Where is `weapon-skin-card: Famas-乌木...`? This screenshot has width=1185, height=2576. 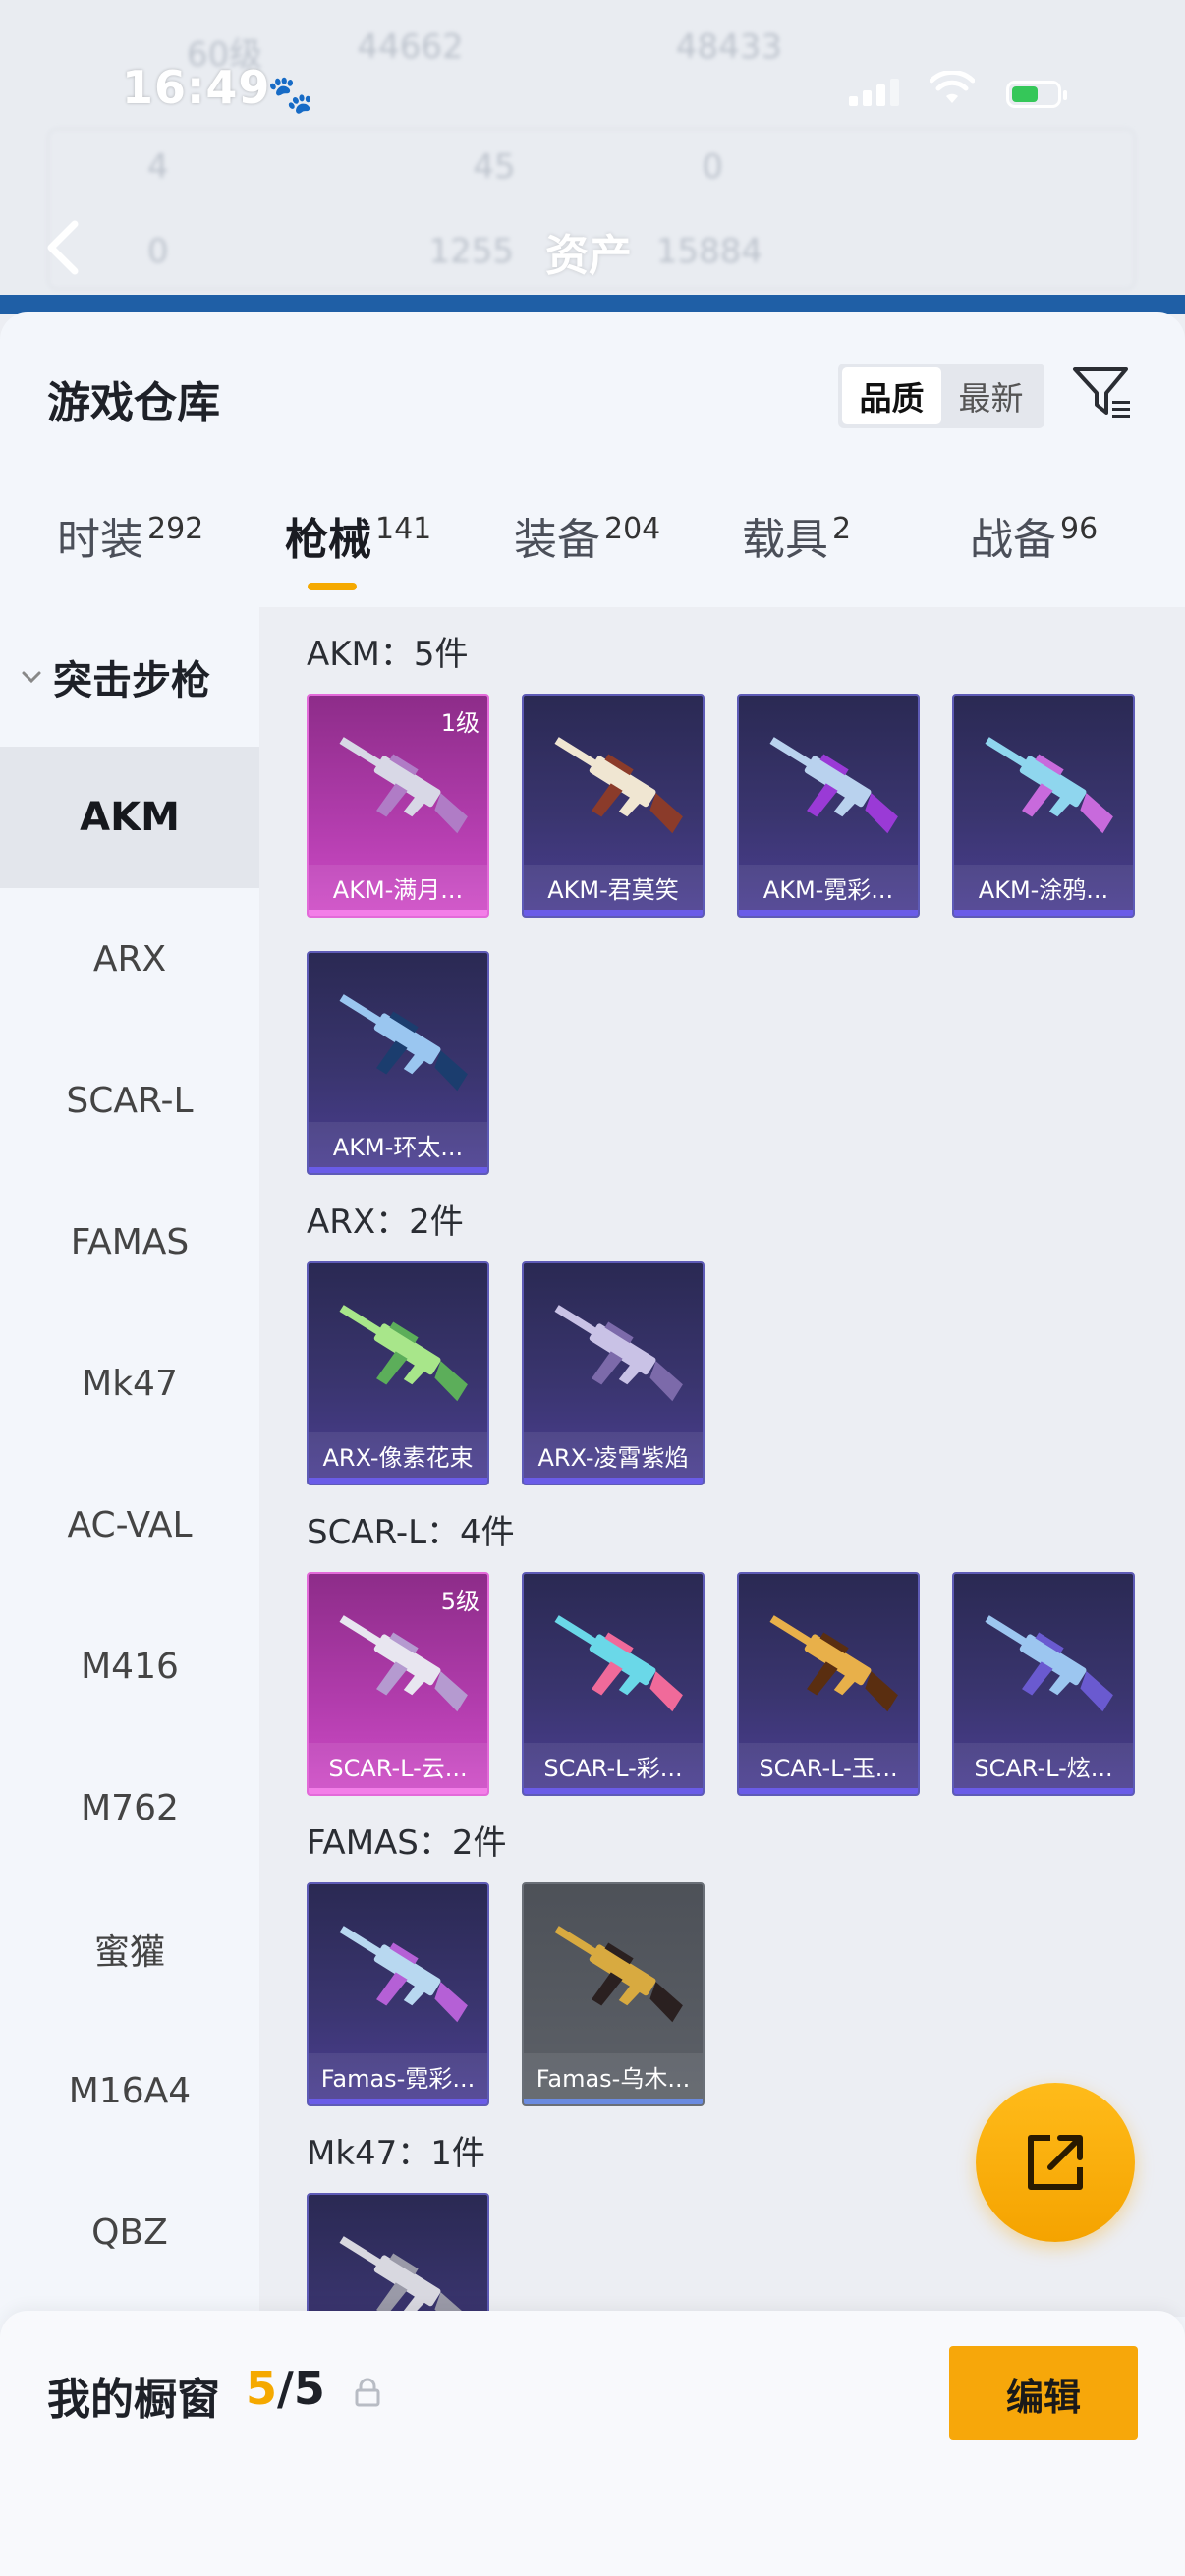
weapon-skin-card: Famas-乌木... is located at coordinates (614, 1994).